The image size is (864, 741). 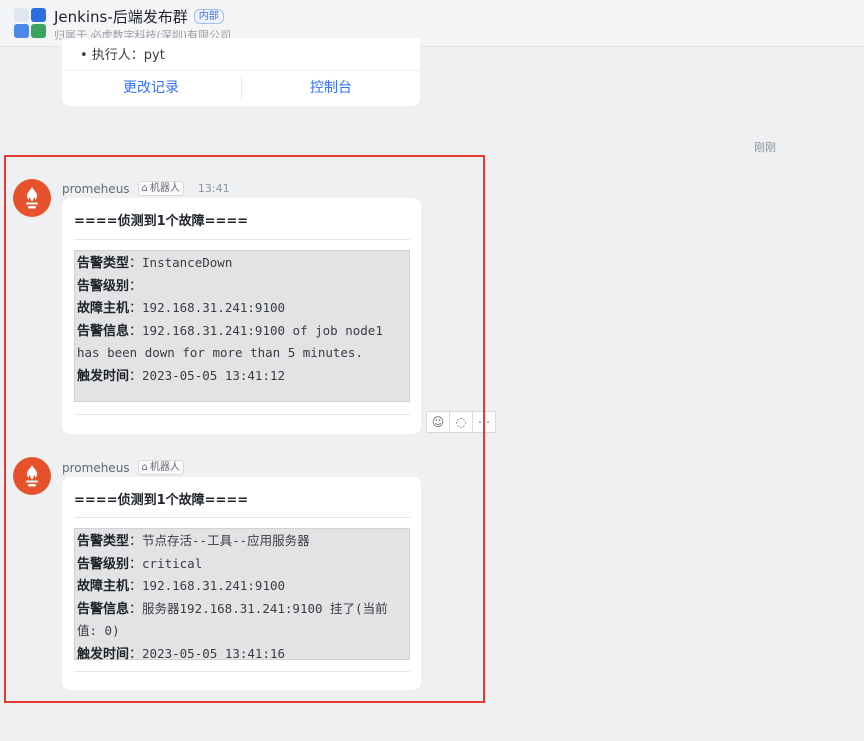 What do you see at coordinates (208, 16) in the screenshot?
I see `internal-badge: 内部` at bounding box center [208, 16].